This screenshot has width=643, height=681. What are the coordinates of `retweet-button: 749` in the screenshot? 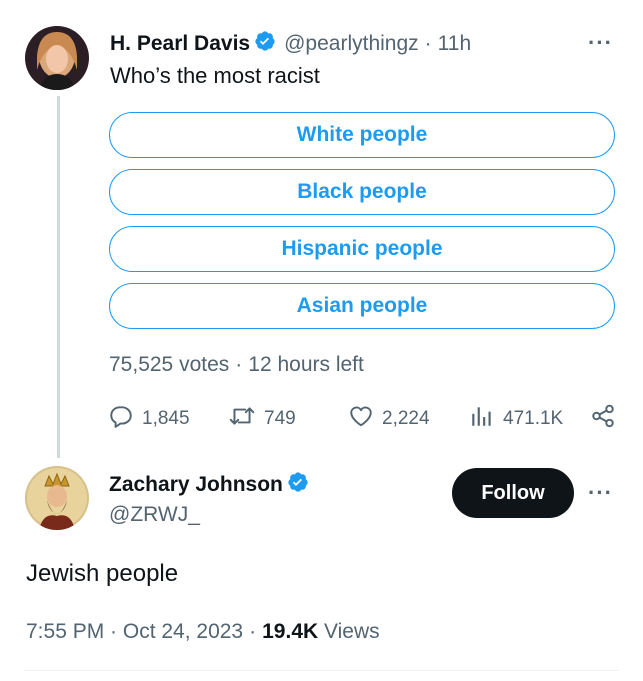 It's located at (262, 419).